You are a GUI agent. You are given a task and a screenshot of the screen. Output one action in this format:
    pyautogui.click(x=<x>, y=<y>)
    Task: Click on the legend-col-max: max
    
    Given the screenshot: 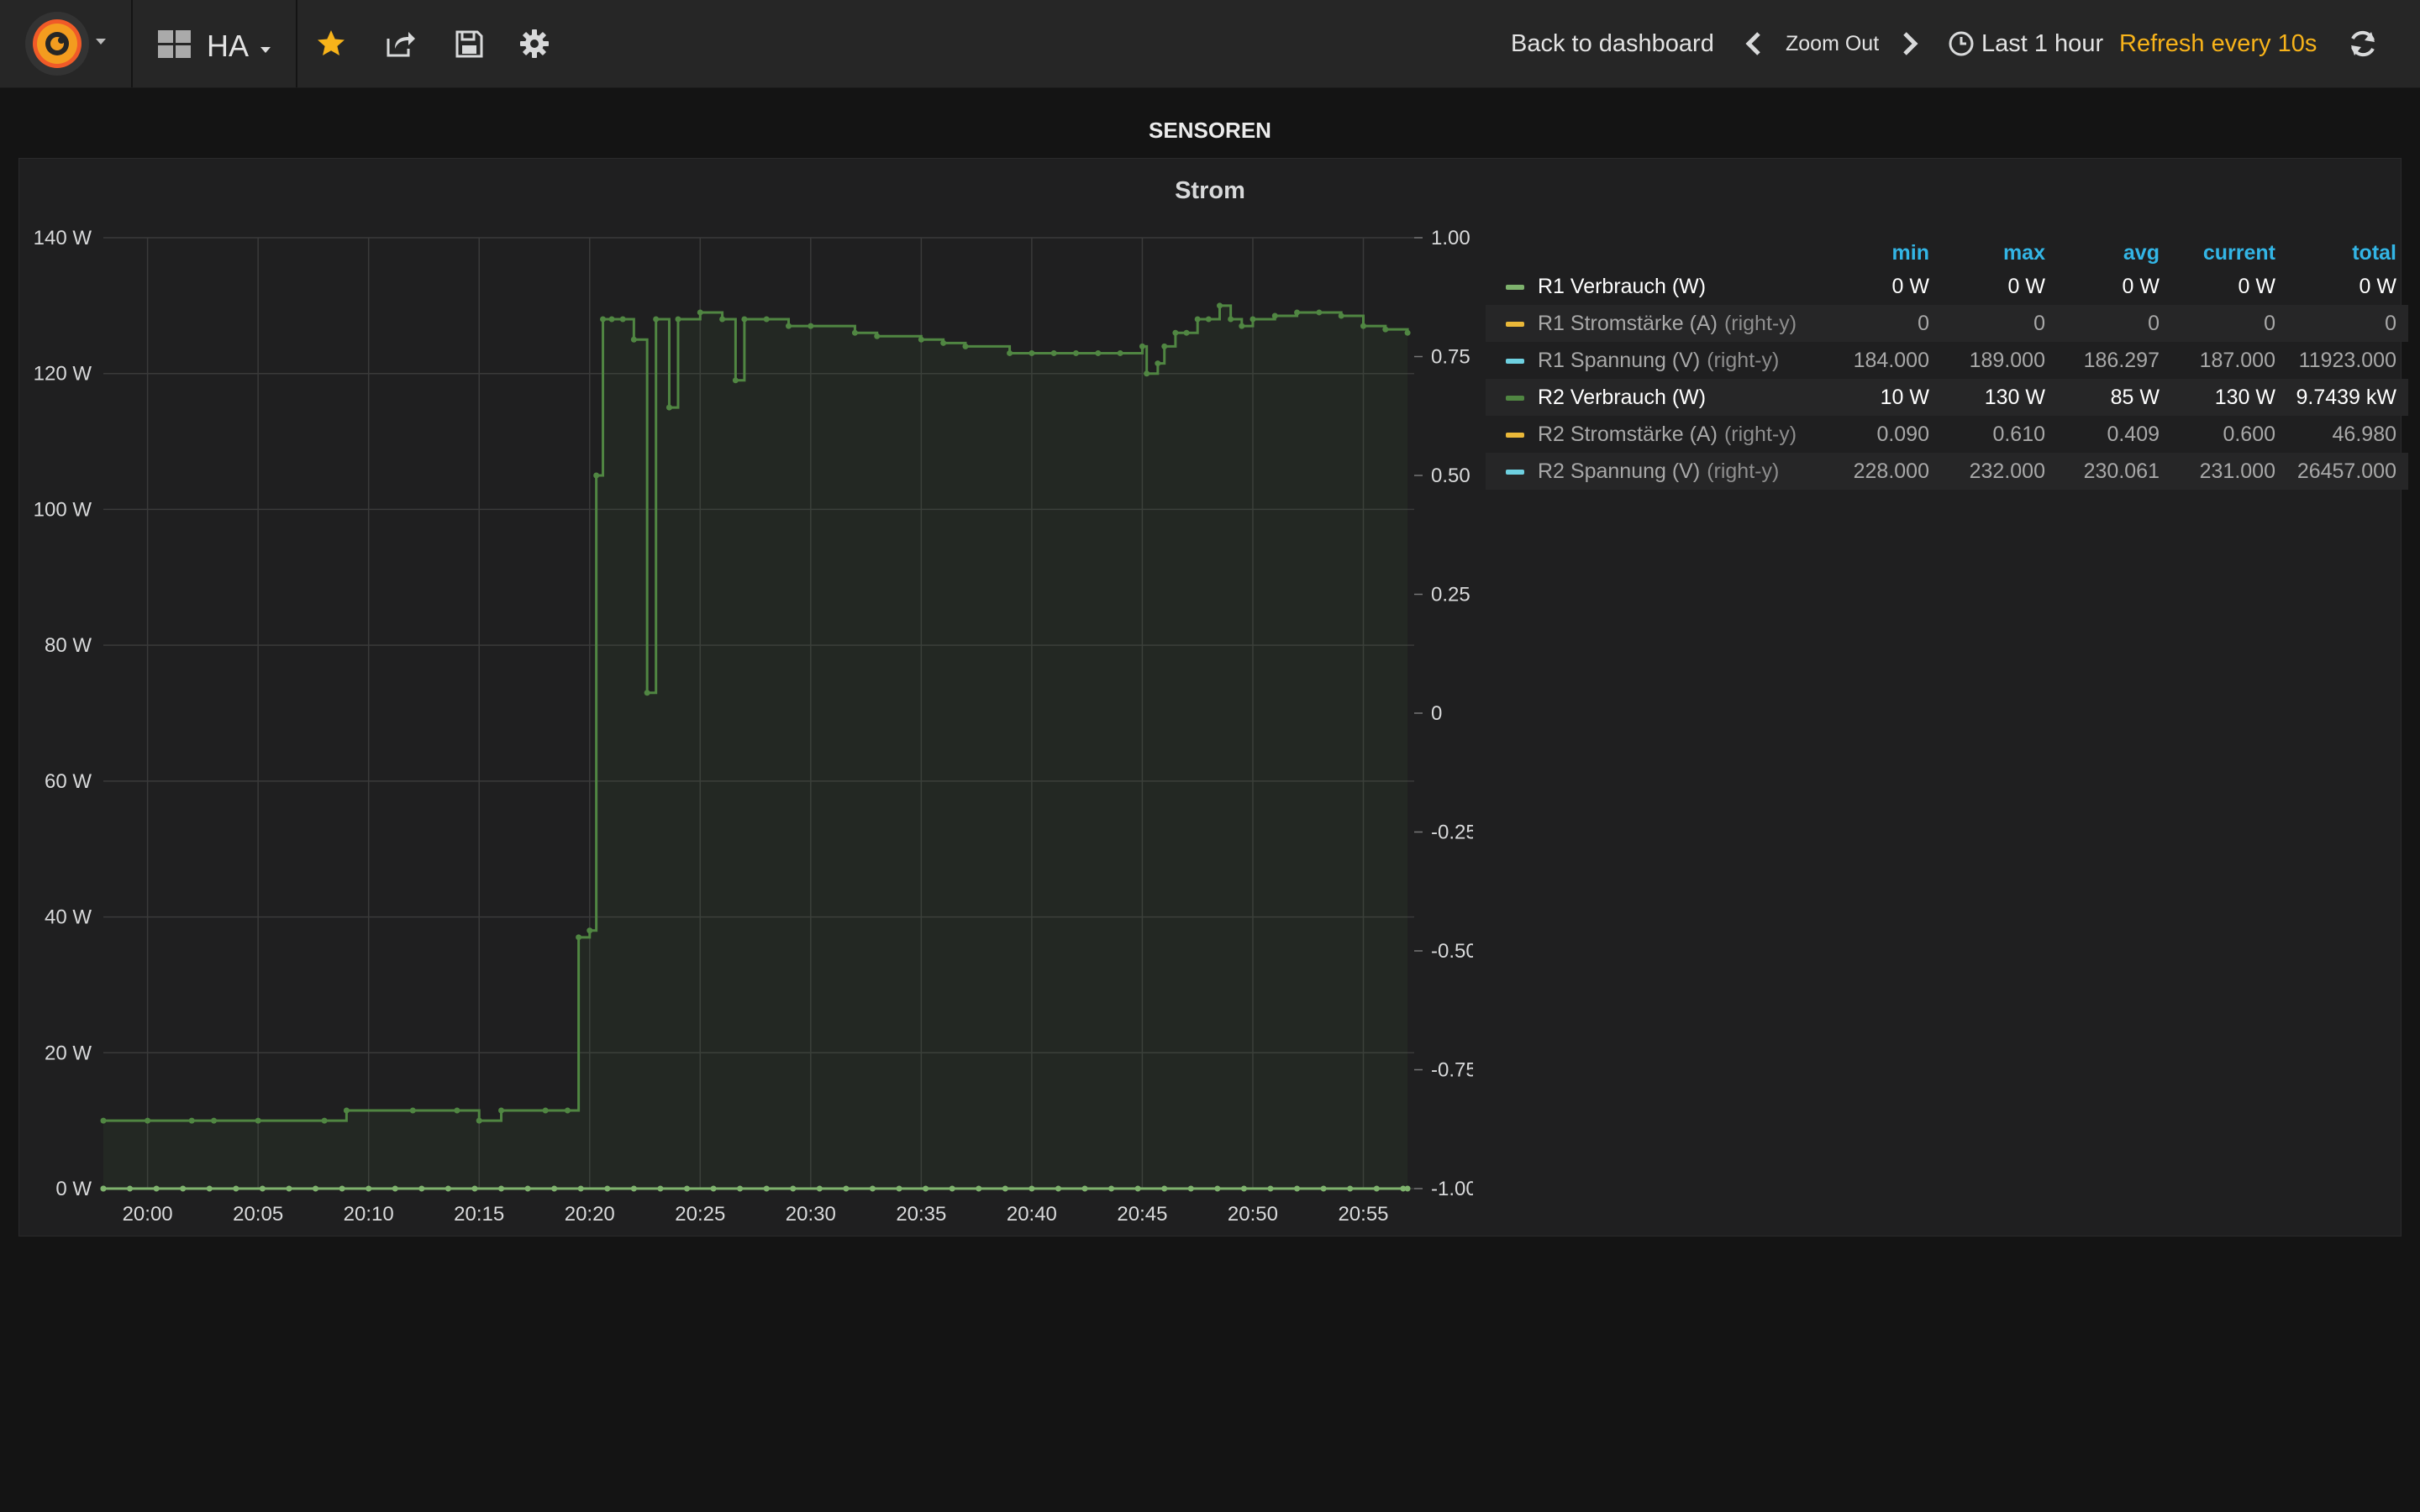 What is the action you would take?
    pyautogui.click(x=2024, y=253)
    